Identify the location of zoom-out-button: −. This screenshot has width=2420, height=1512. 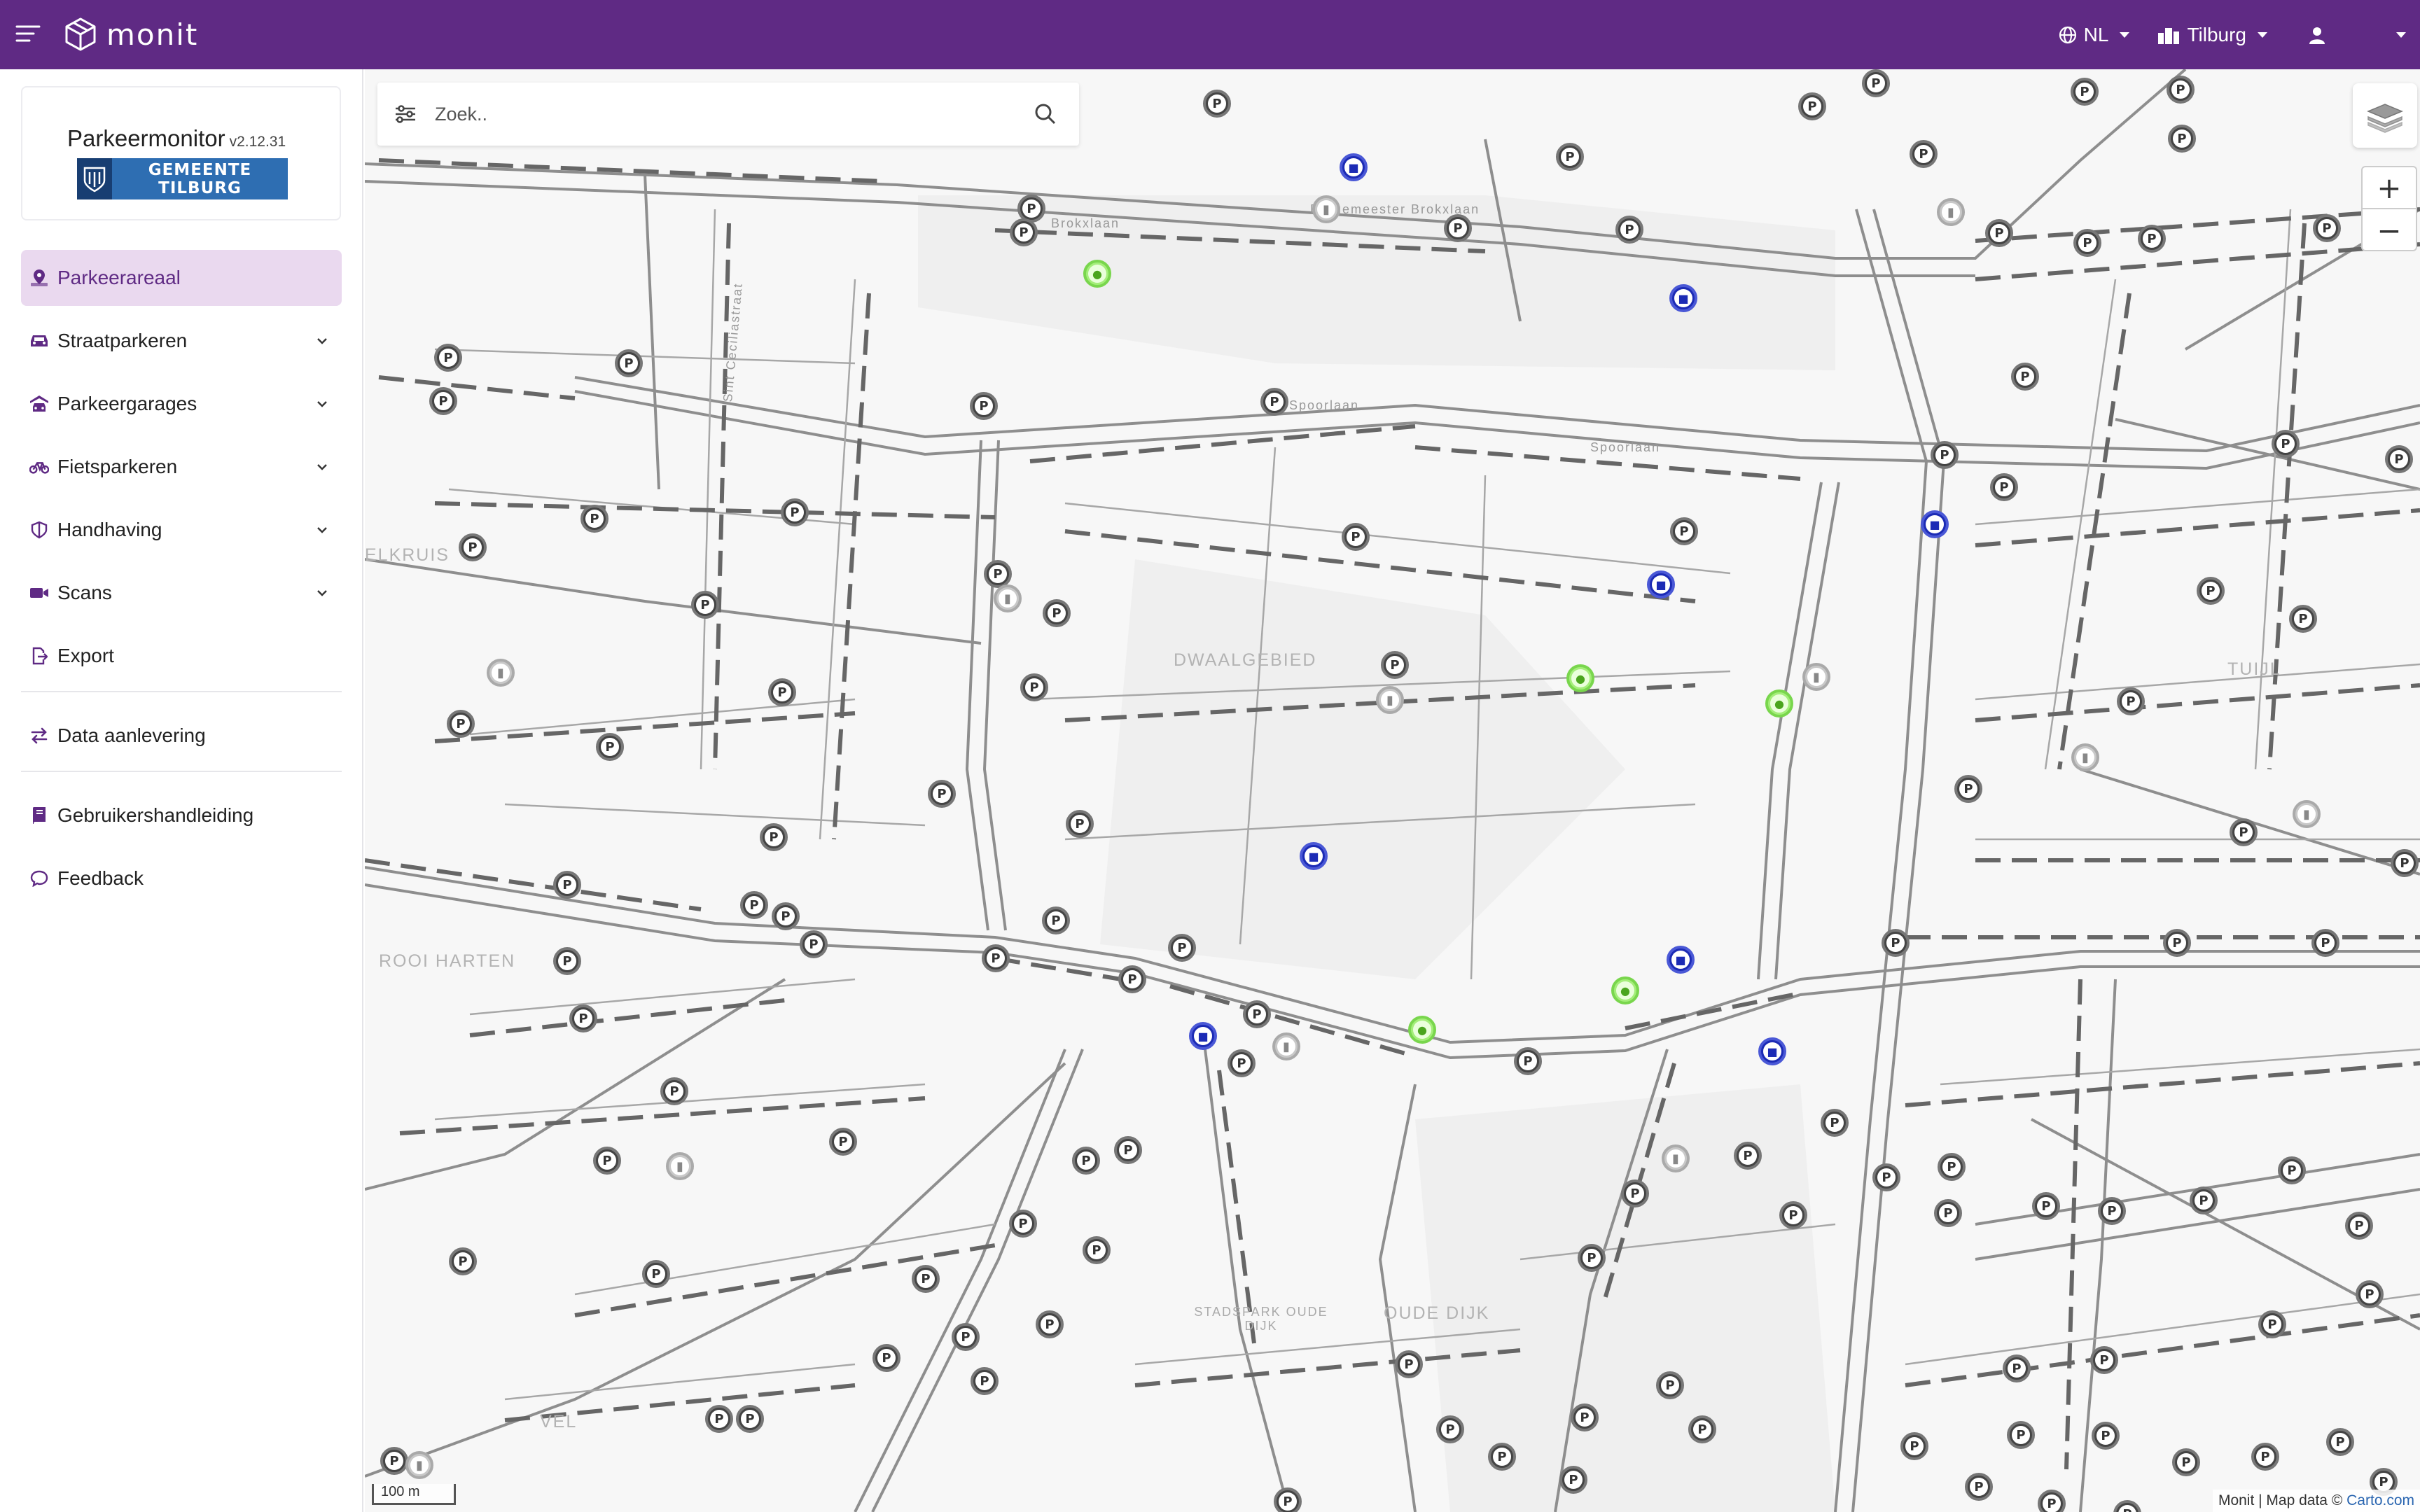
(2389, 230).